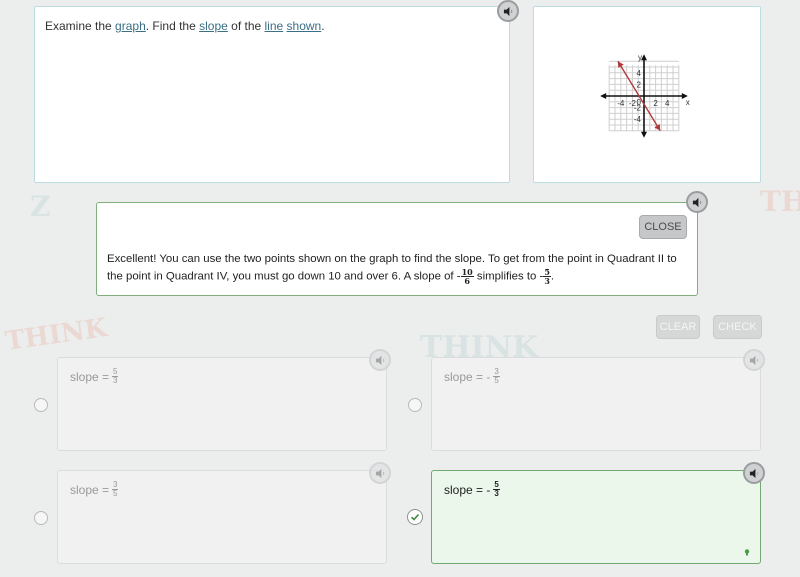 The width and height of the screenshot is (800, 577). I want to click on fraction: 10 6, so click(467, 277).